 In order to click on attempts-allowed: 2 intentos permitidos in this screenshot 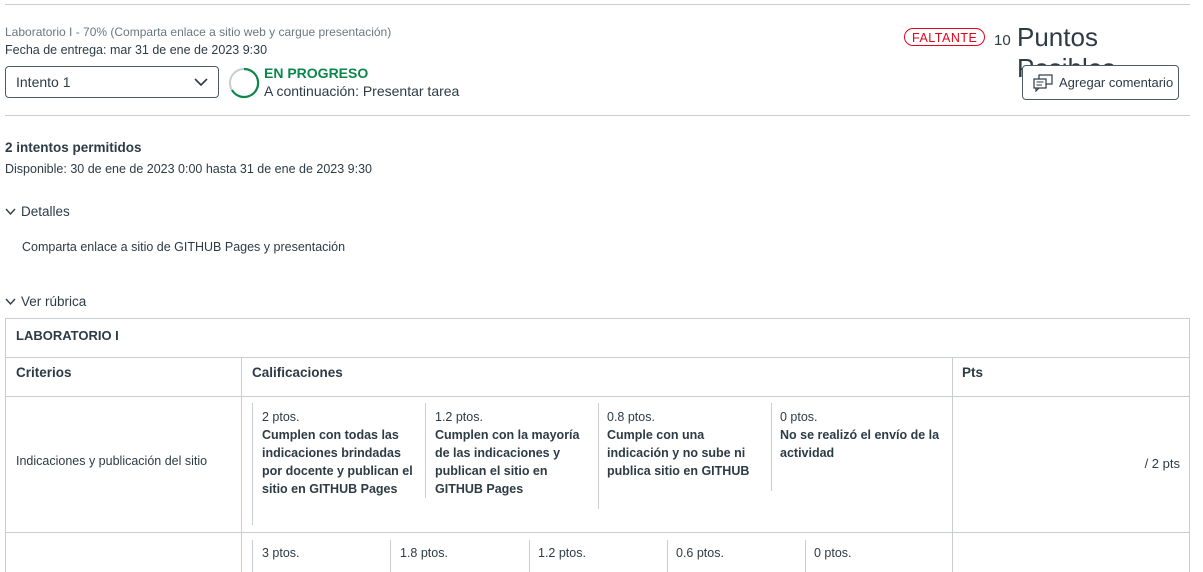, I will do `click(73, 147)`.